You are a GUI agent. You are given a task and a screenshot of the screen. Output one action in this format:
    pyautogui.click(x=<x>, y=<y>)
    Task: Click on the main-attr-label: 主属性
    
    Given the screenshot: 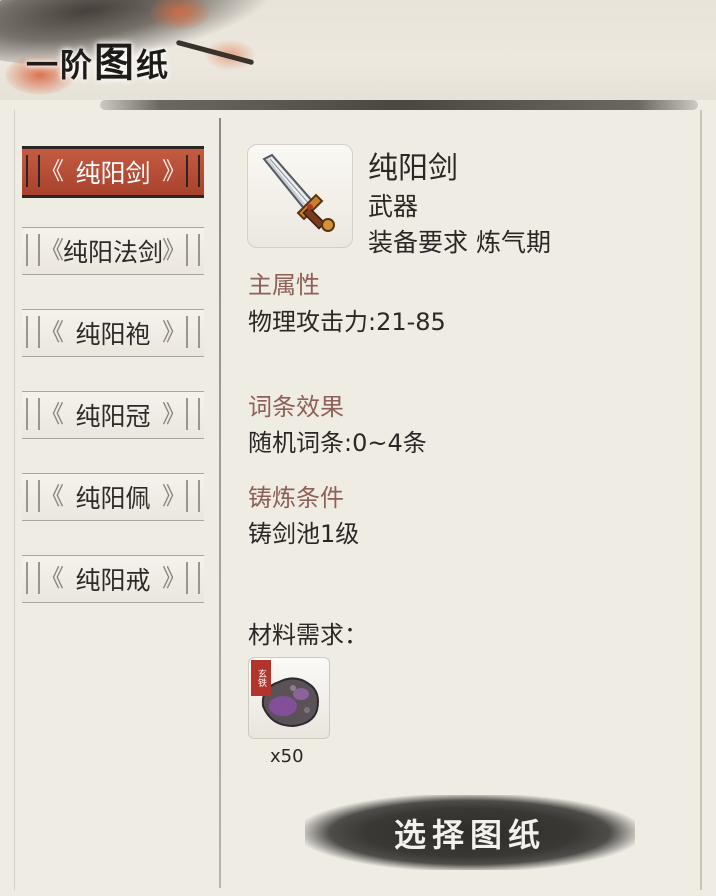 What is the action you would take?
    pyautogui.click(x=284, y=285)
    